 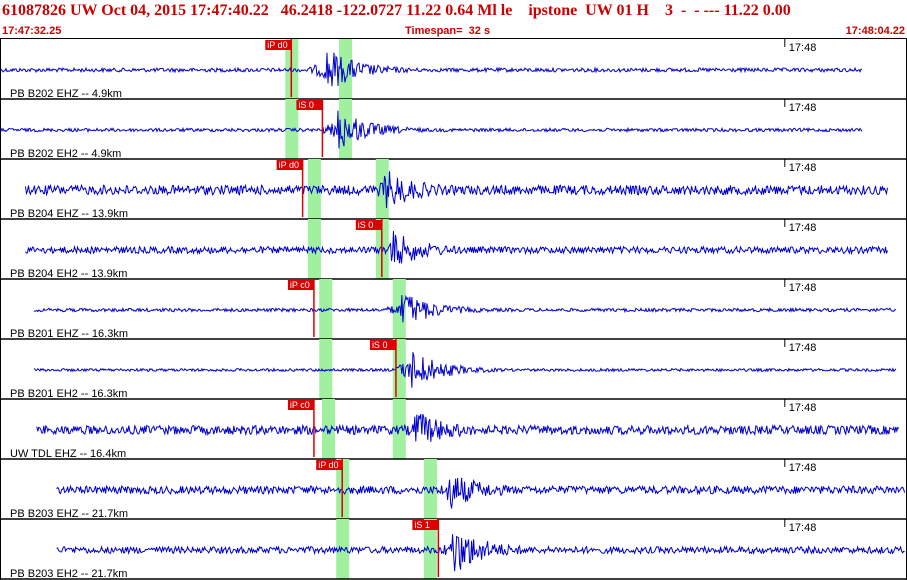 What do you see at coordinates (68, 394) in the screenshot?
I see `station-label: PB B201 EH2 -- 16.3km` at bounding box center [68, 394].